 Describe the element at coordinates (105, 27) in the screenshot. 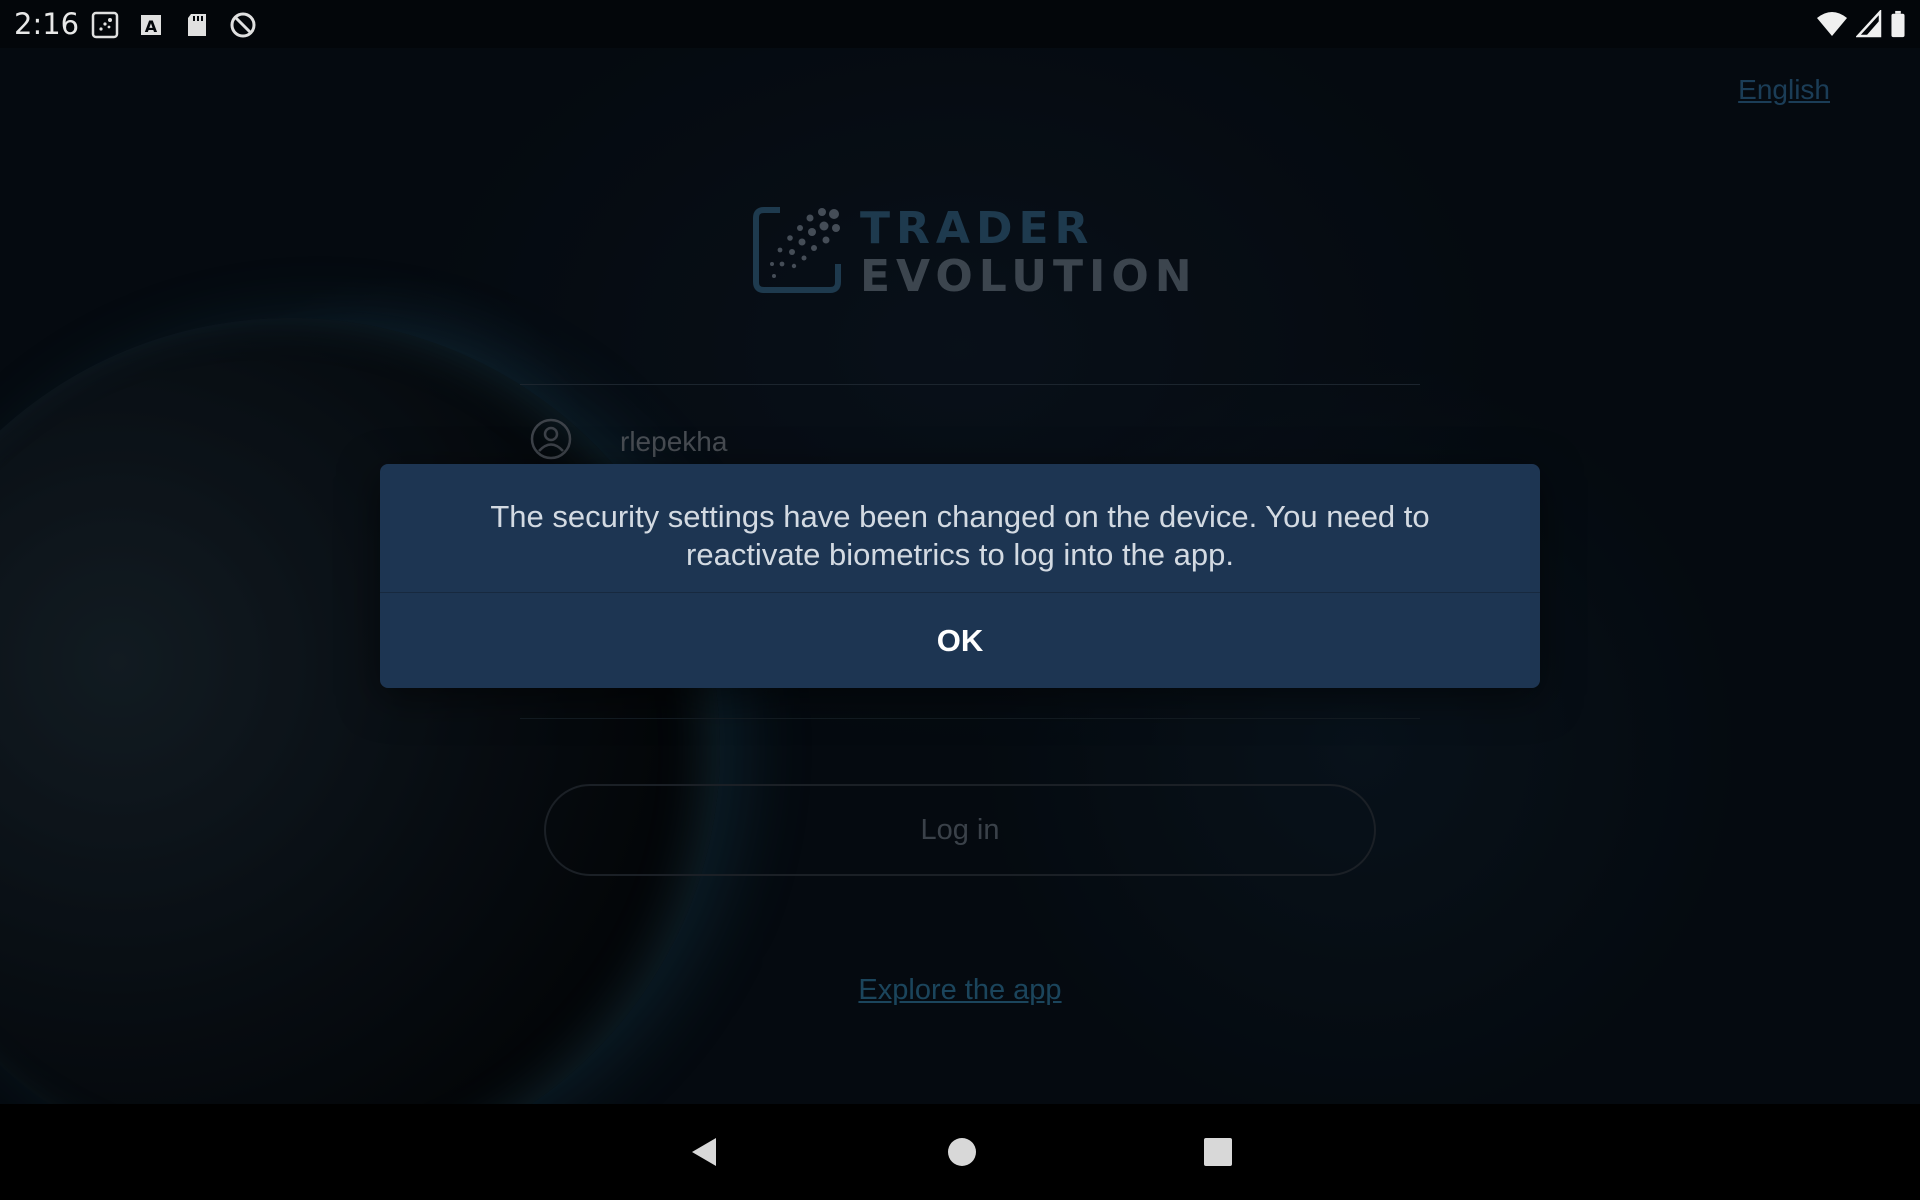

I see `screenshot-icon` at that location.